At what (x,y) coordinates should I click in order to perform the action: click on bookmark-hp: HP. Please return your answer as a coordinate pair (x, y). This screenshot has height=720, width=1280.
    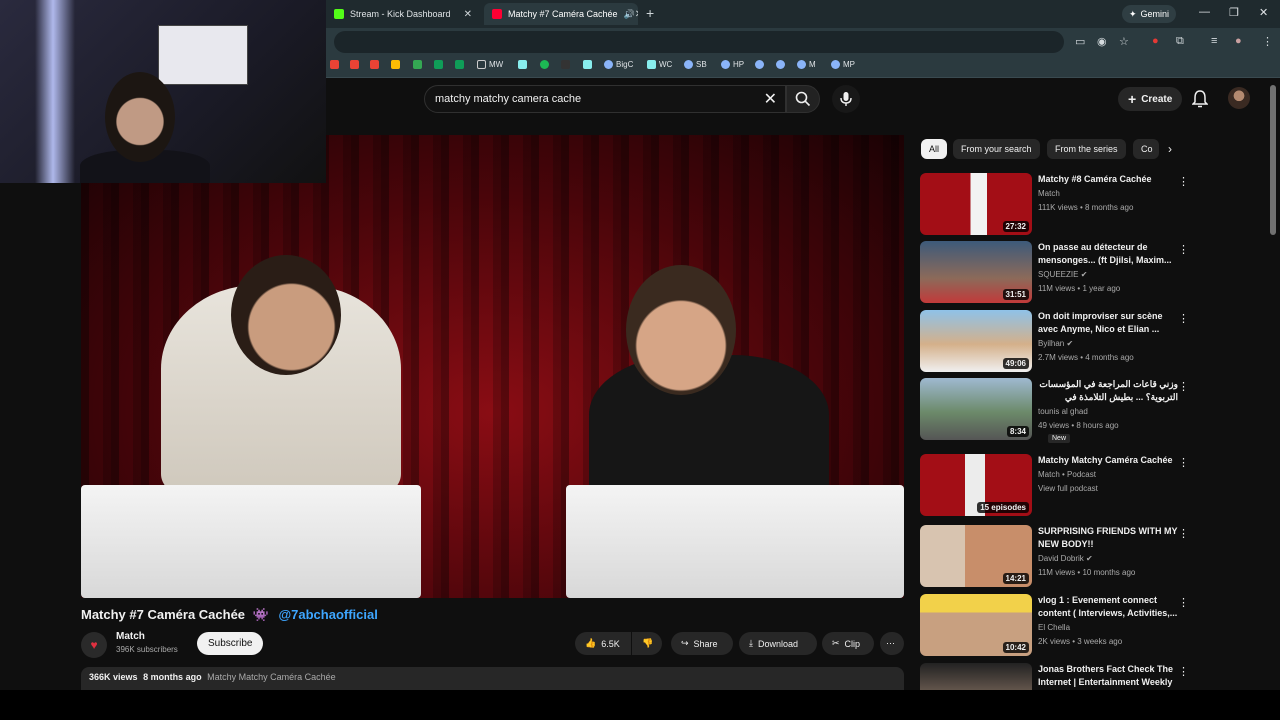
    Looking at the image, I should click on (732, 64).